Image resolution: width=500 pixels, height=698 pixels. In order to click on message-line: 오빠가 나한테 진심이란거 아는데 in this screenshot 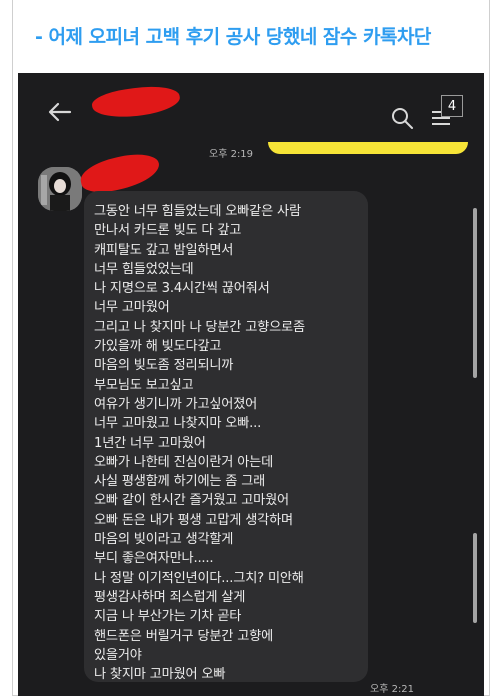, I will do `click(184, 462)`.